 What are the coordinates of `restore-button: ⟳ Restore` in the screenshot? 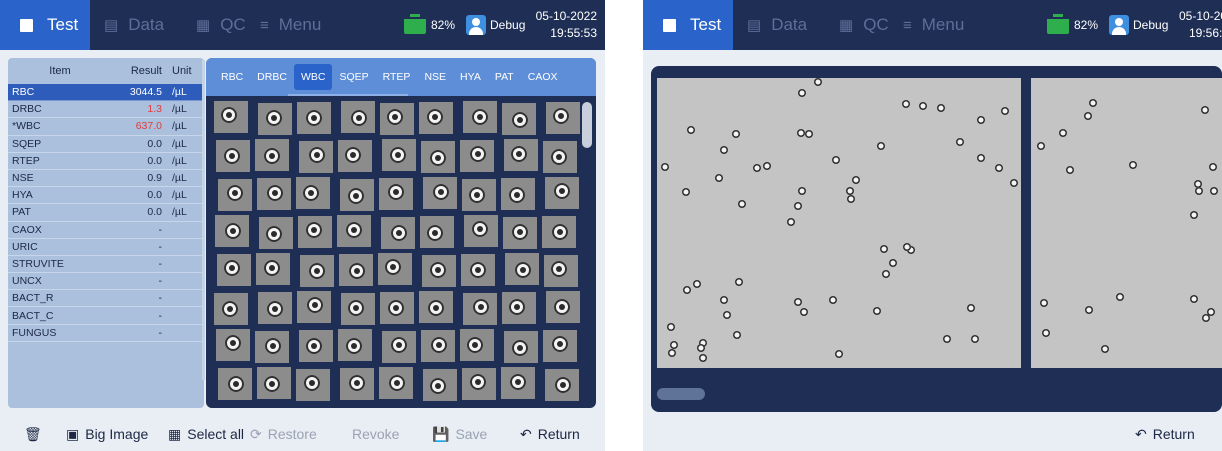 It's located at (283, 434).